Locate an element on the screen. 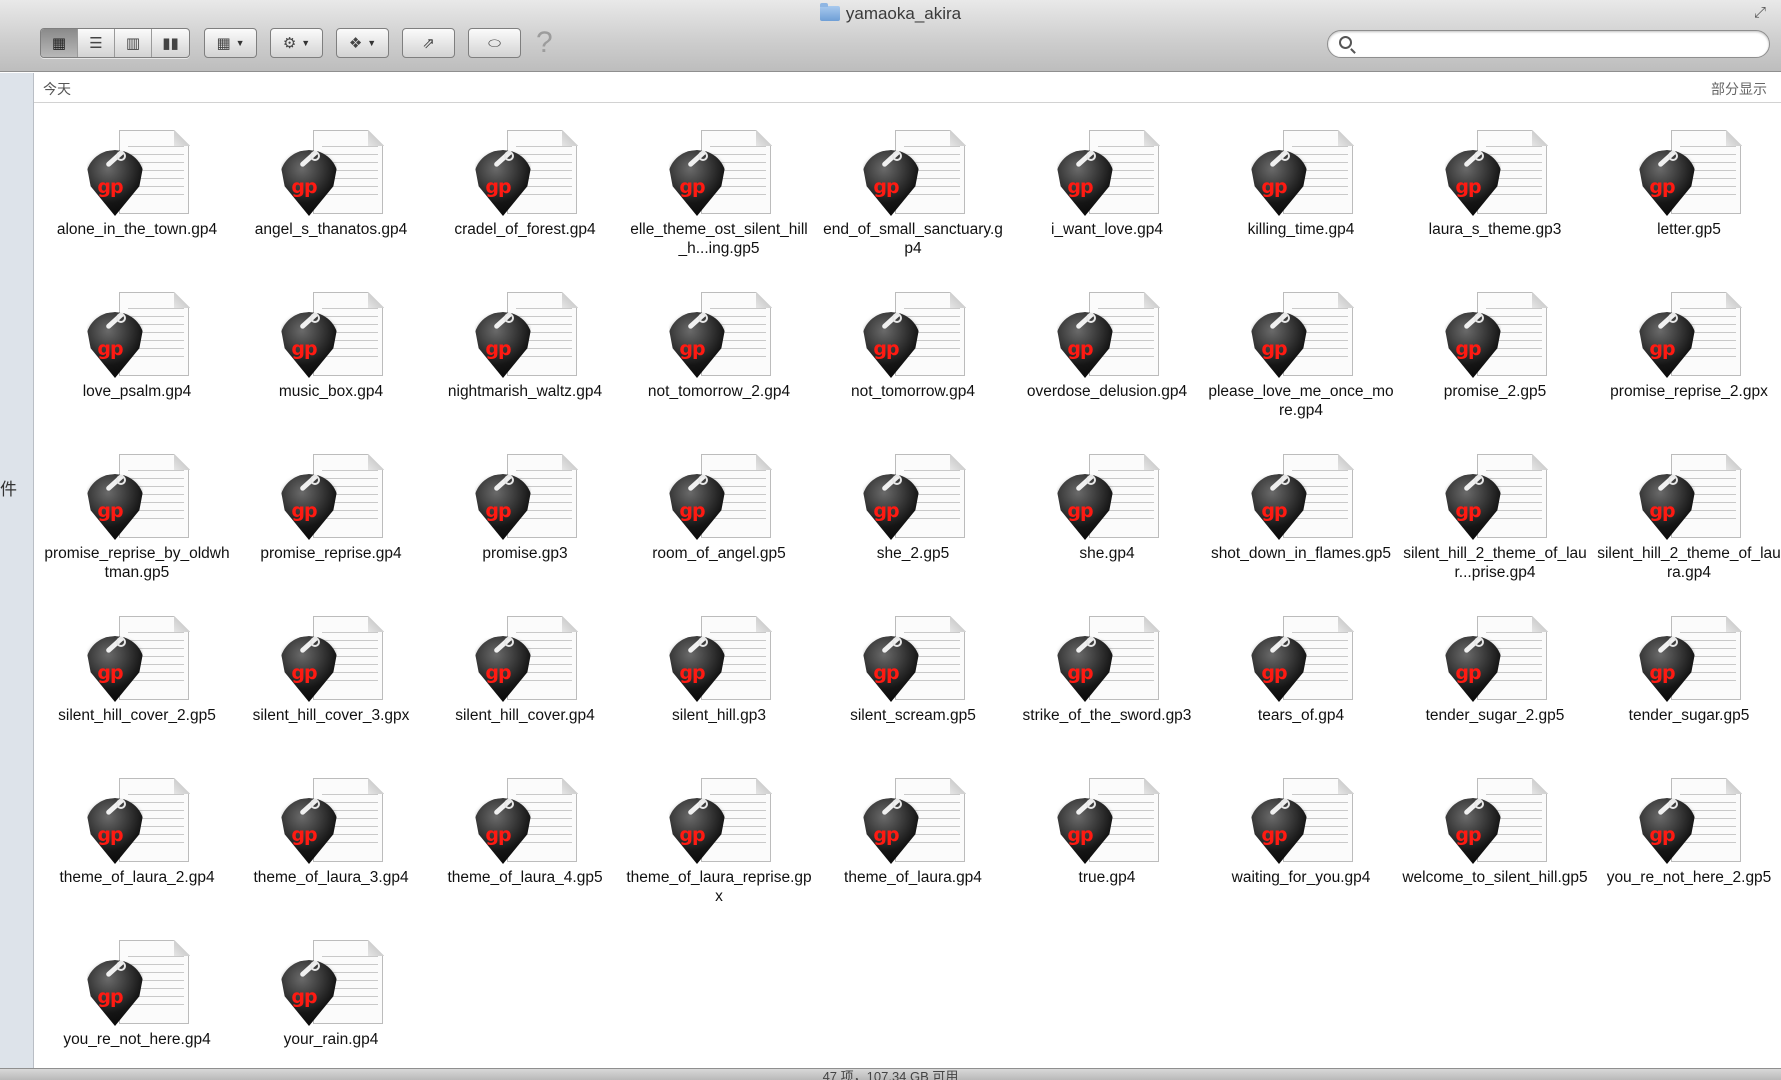 This screenshot has height=1080, width=1781. file-item: gp promise_reprise.gp4 is located at coordinates (331, 509).